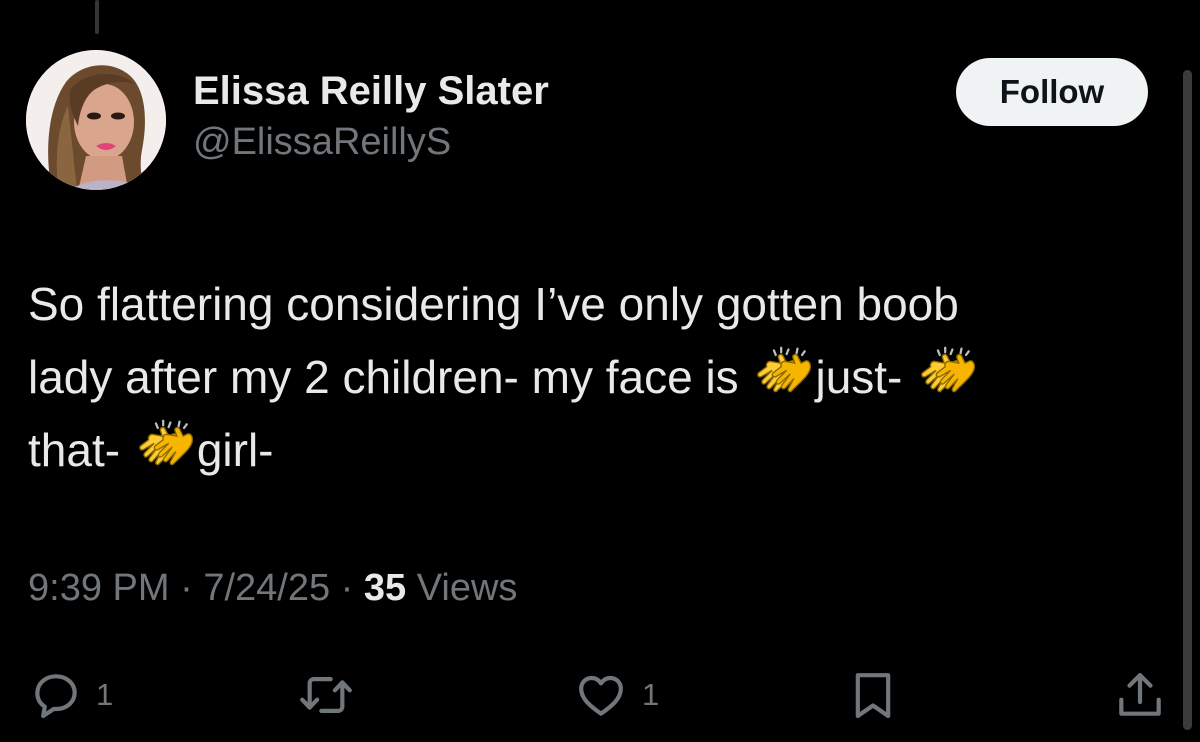 The height and width of the screenshot is (742, 1200). Describe the element at coordinates (385, 588) in the screenshot. I see `views-count: 35` at that location.